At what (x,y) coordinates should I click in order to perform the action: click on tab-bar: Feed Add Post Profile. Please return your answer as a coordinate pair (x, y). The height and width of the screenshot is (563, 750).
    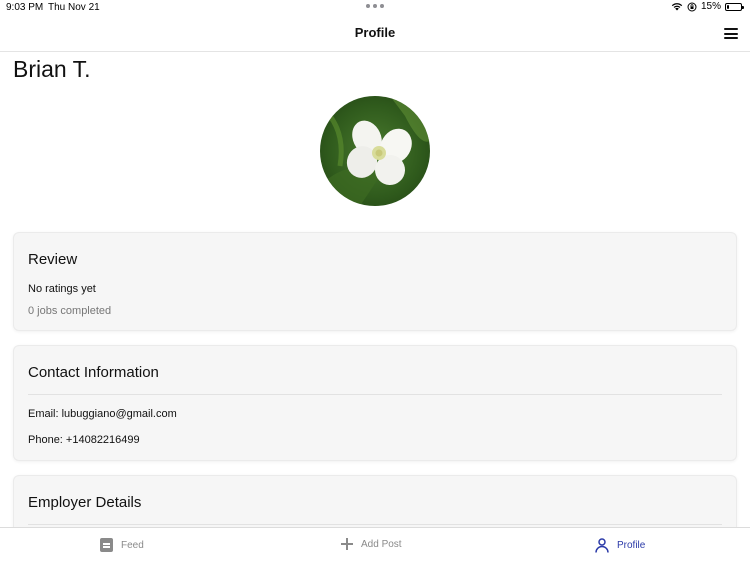
    Looking at the image, I should click on (375, 545).